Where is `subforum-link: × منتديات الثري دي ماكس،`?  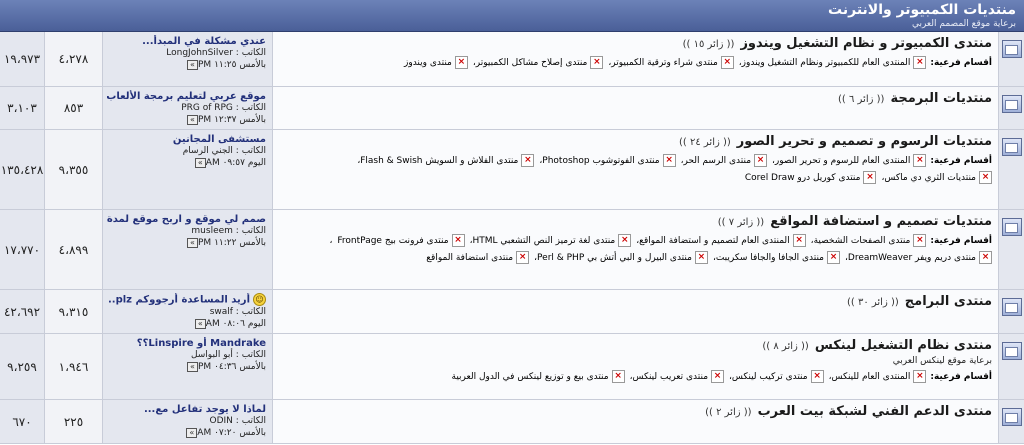 subforum-link: × منتديات الثري دي ماكس، is located at coordinates (936, 177).